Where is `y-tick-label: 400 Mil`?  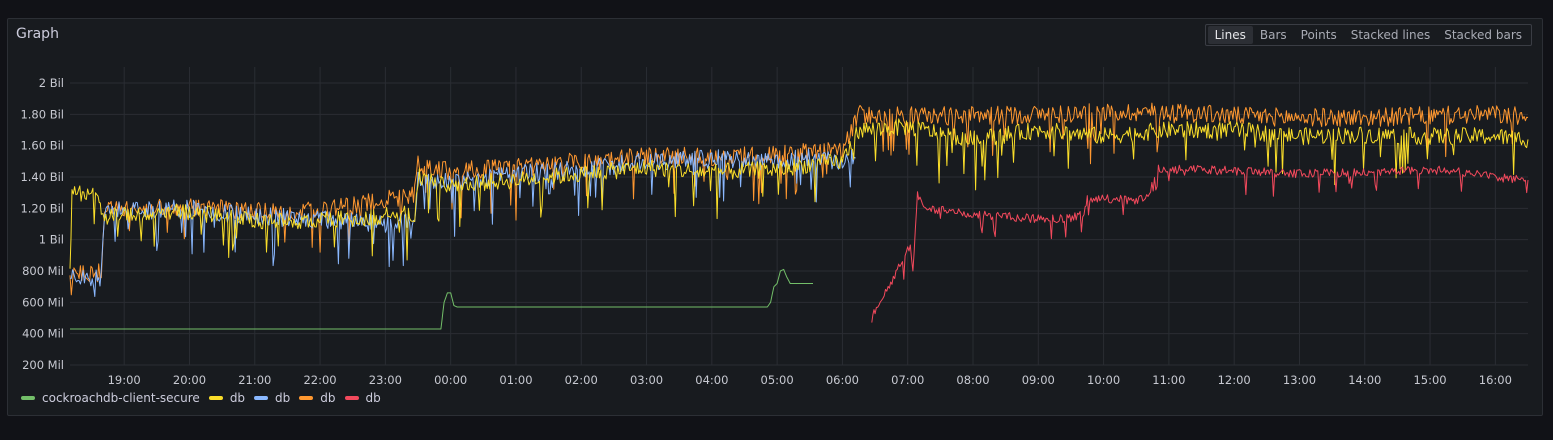 y-tick-label: 400 Mil is located at coordinates (43, 334).